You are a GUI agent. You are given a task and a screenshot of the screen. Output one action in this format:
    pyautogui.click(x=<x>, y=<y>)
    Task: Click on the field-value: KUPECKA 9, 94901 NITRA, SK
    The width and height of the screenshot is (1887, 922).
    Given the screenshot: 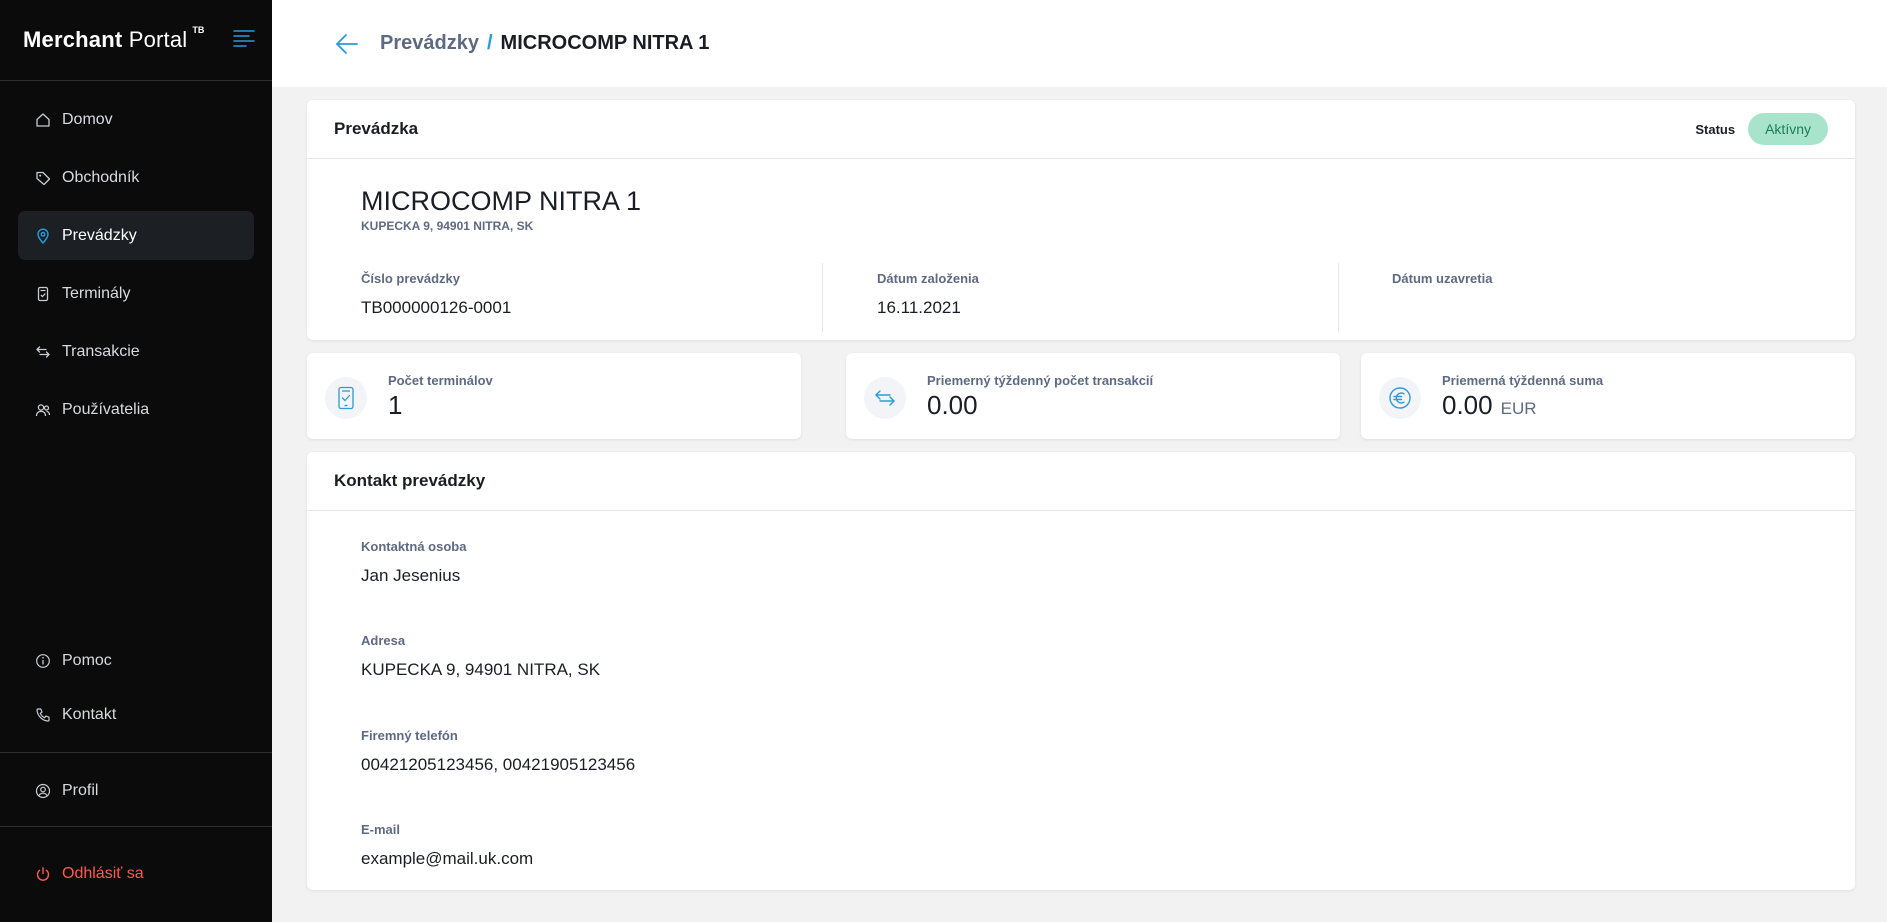 What is the action you would take?
    pyautogui.click(x=481, y=669)
    